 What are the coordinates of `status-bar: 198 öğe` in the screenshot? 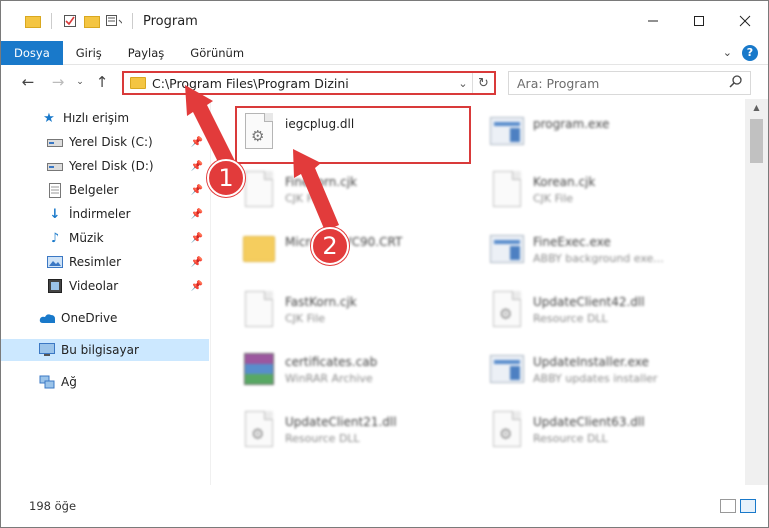 It's located at (384, 506).